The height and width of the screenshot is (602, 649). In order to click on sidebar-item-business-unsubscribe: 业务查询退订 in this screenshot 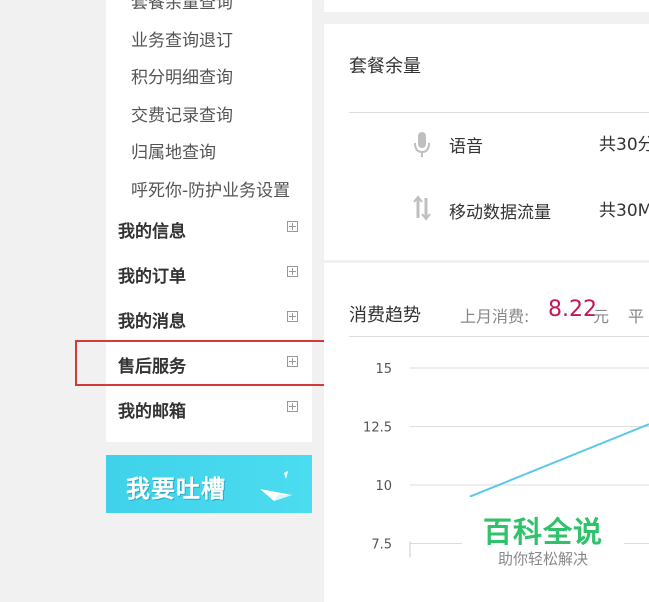, I will do `click(182, 38)`.